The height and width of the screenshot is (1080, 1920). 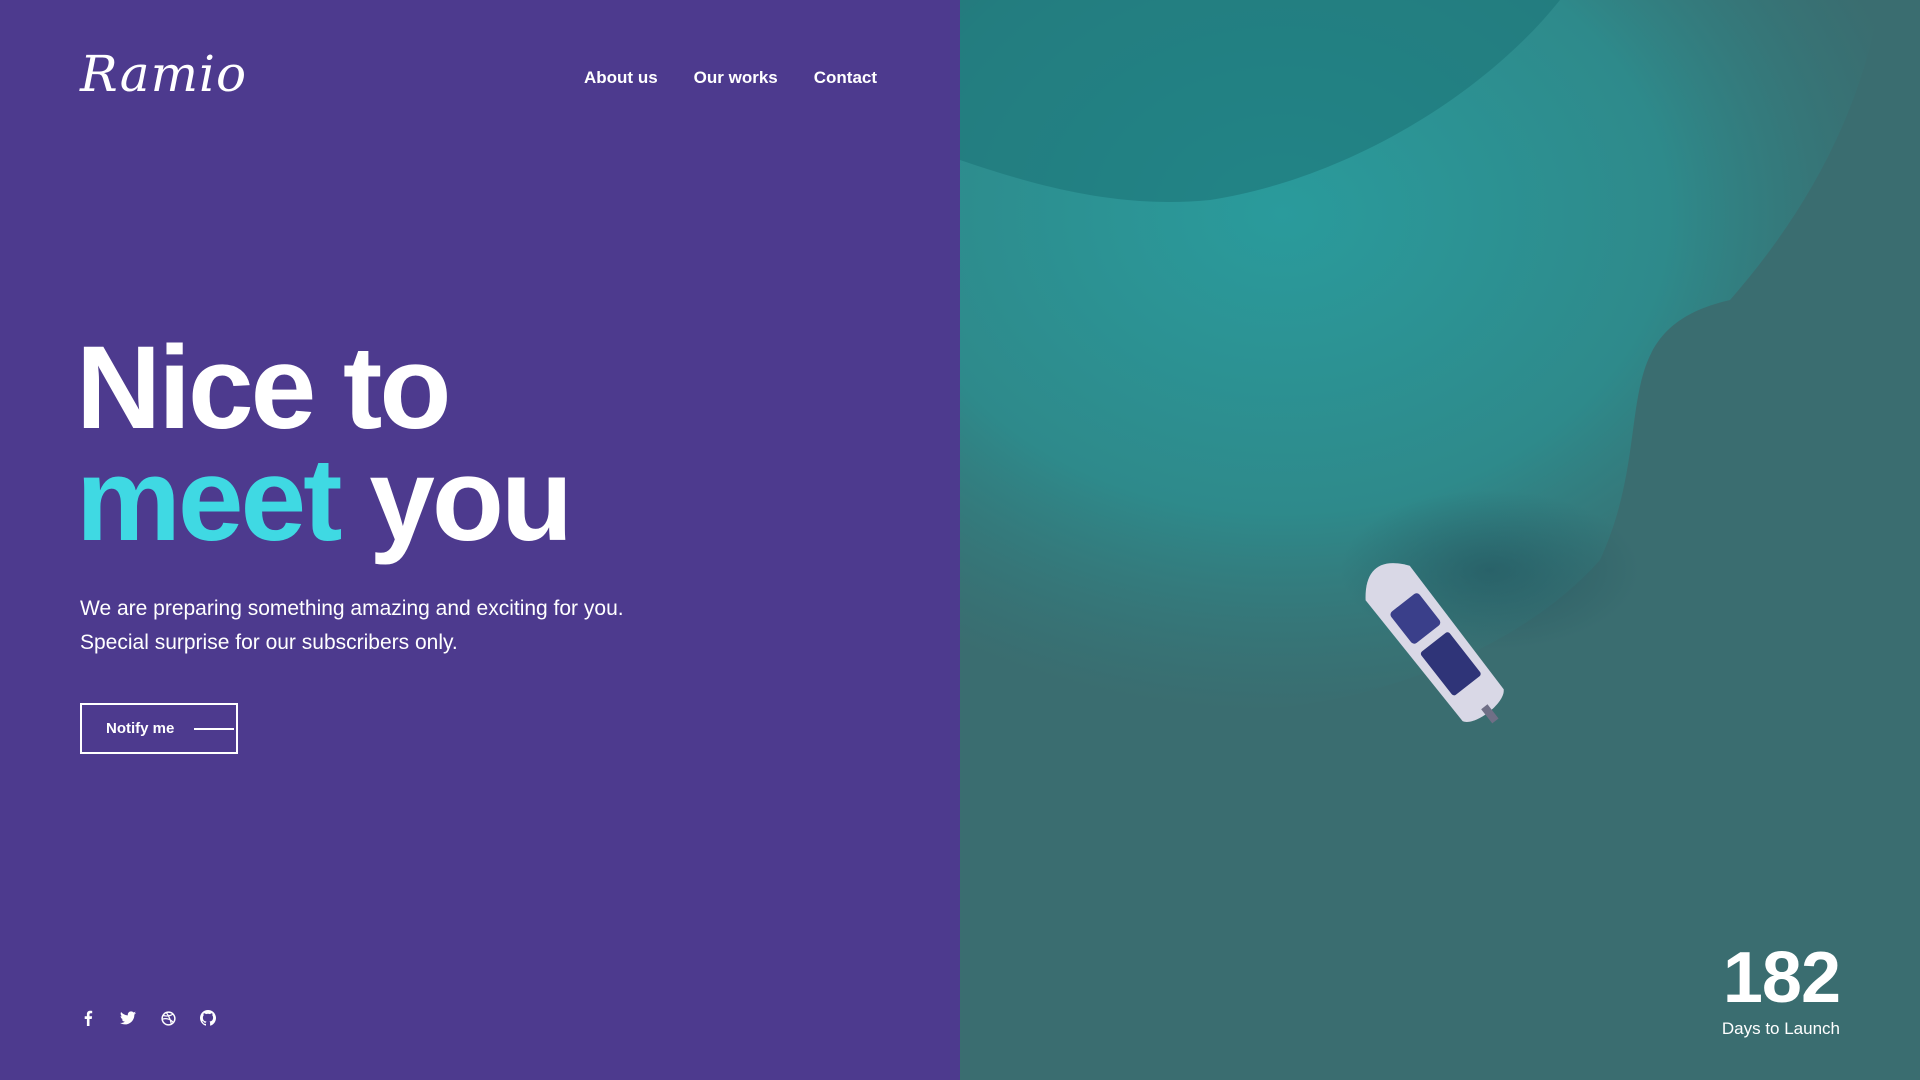 What do you see at coordinates (209, 500) in the screenshot?
I see `headline-accent-word: meet` at bounding box center [209, 500].